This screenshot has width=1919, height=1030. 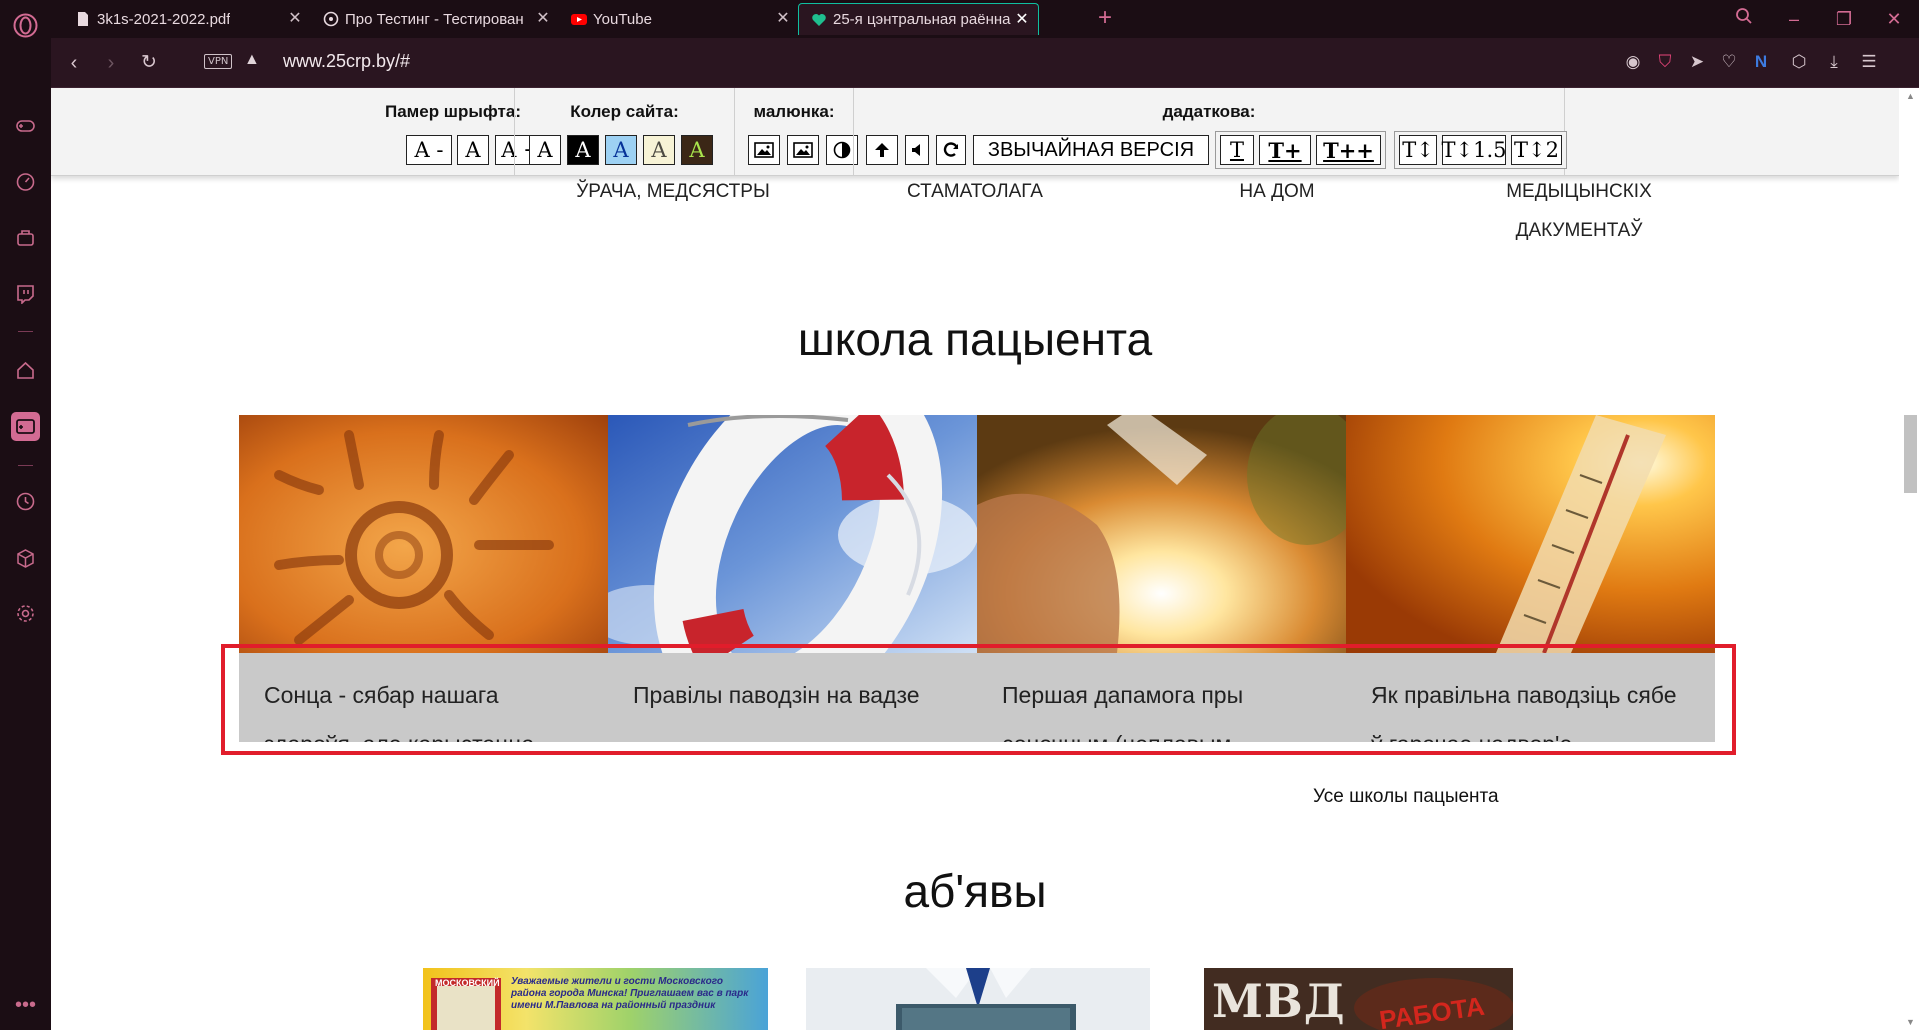 What do you see at coordinates (1729, 62) in the screenshot?
I see `heart-icon: ♡` at bounding box center [1729, 62].